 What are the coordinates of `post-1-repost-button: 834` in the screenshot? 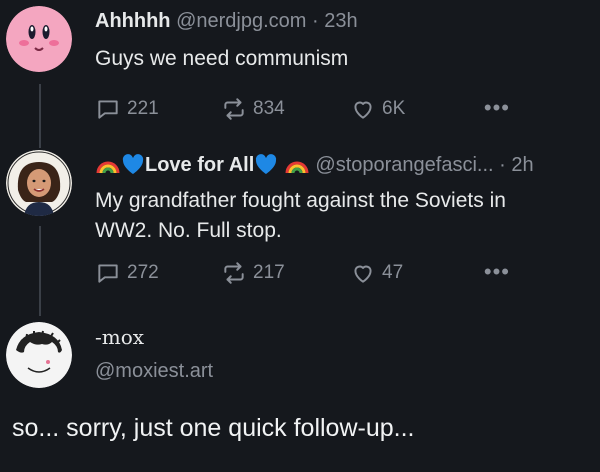 It's located at (253, 109).